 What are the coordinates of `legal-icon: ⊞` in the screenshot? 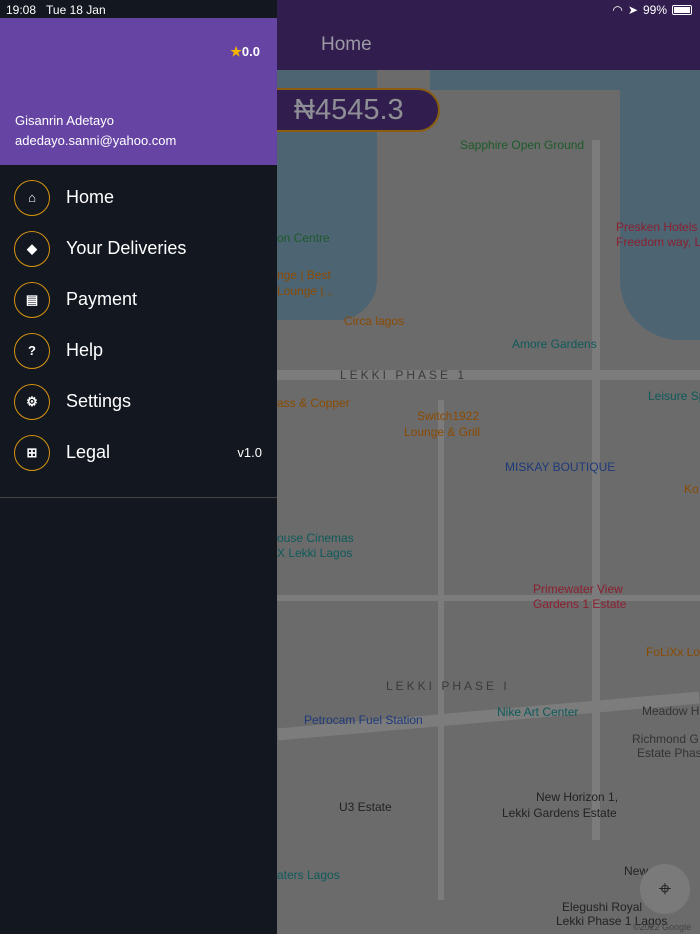 It's located at (32, 452).